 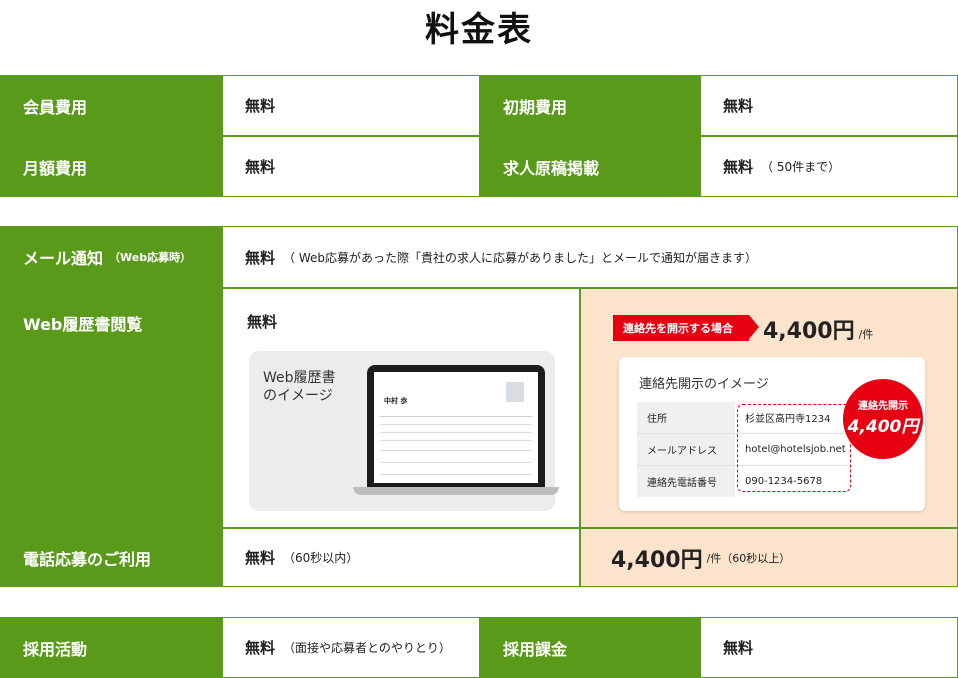 What do you see at coordinates (479, 30) in the screenshot?
I see `page-title: 料金表` at bounding box center [479, 30].